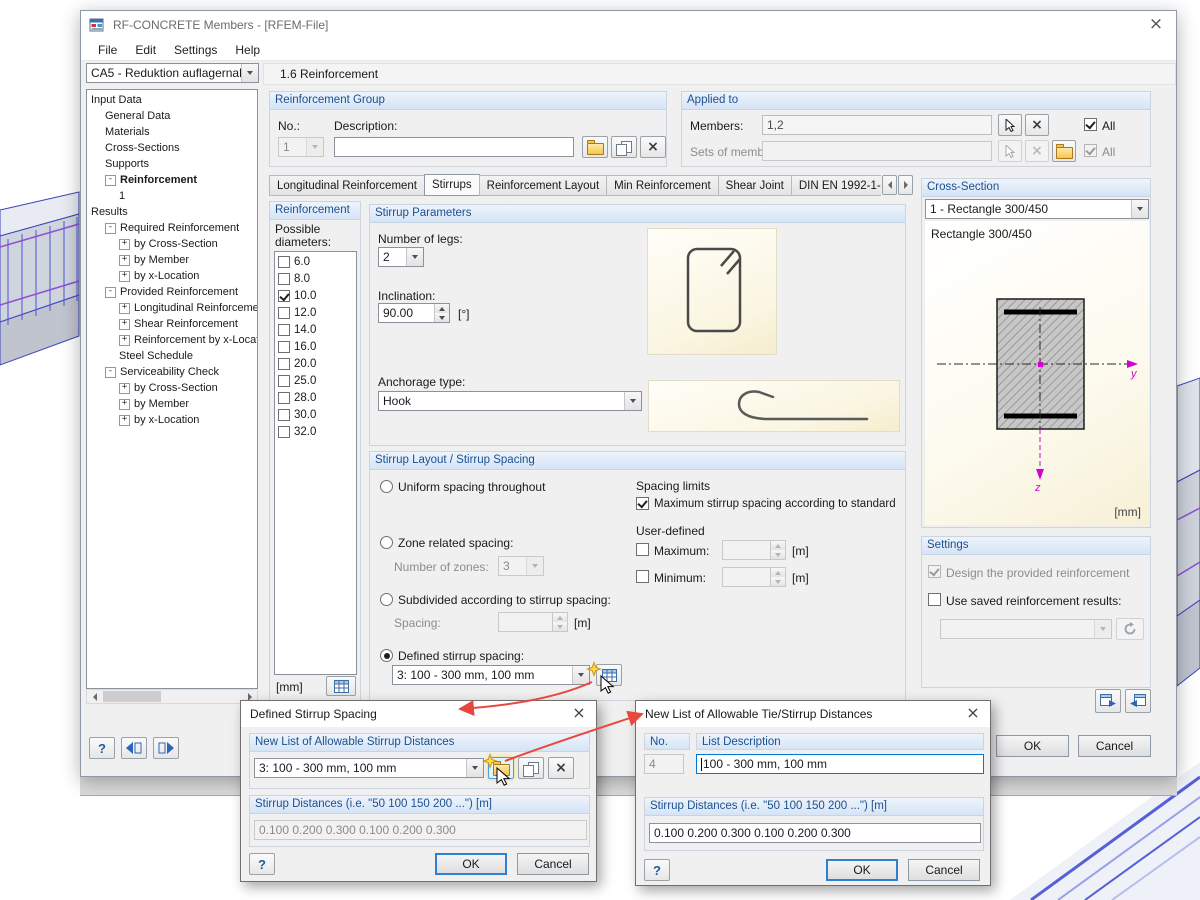 This screenshot has width=1200, height=900. I want to click on set-default-button, so click(1108, 701).